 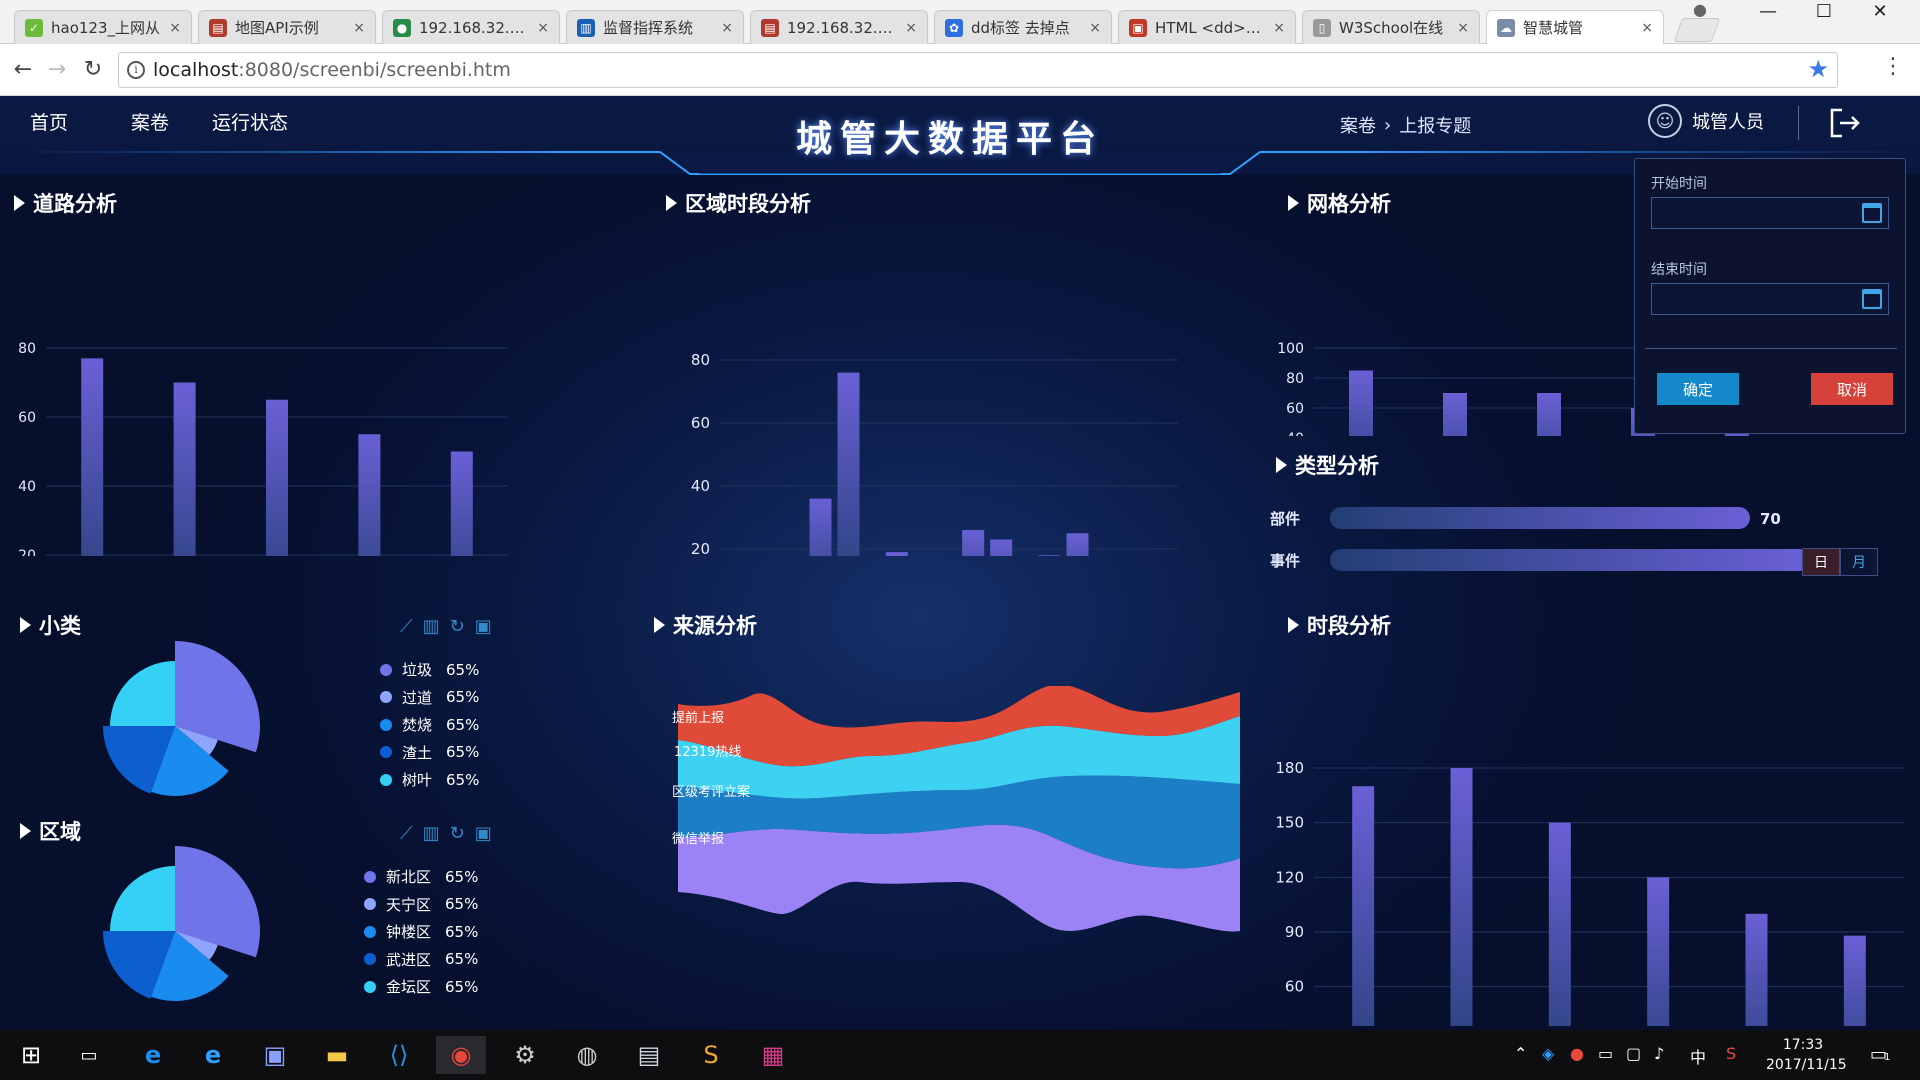 What do you see at coordinates (1818, 69) in the screenshot?
I see `bookmark-star-icon: ★` at bounding box center [1818, 69].